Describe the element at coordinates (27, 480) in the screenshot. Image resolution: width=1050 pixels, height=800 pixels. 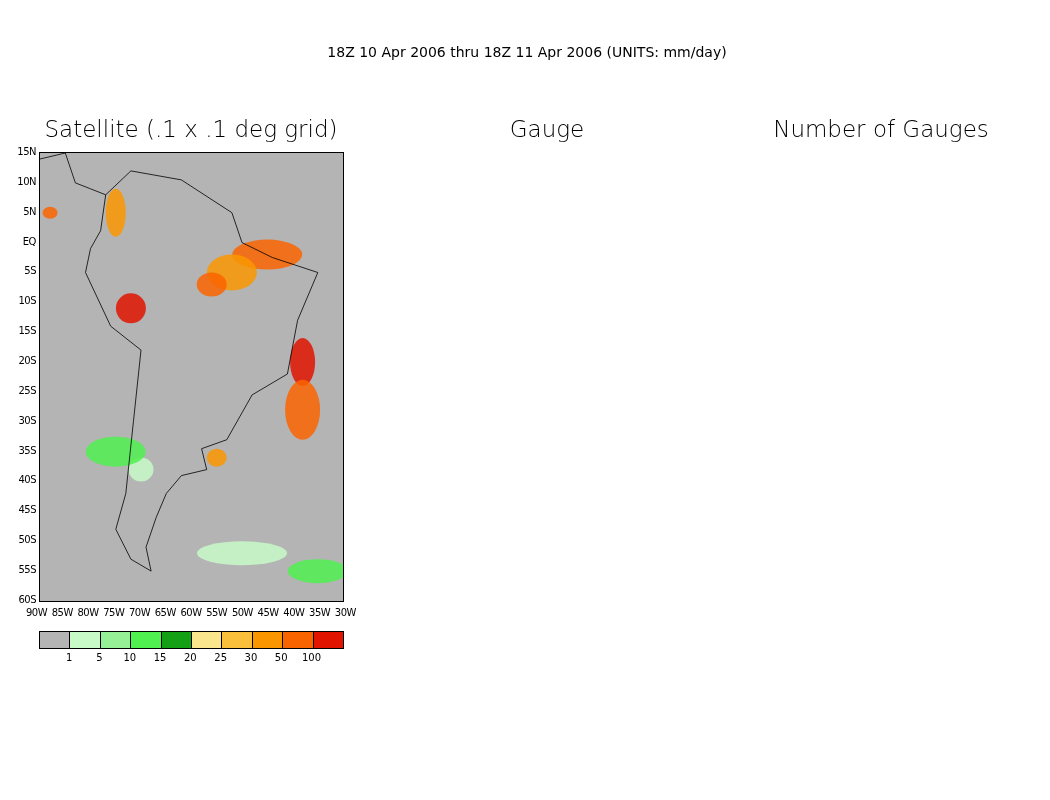
I see `latitude-label: 40S` at that location.